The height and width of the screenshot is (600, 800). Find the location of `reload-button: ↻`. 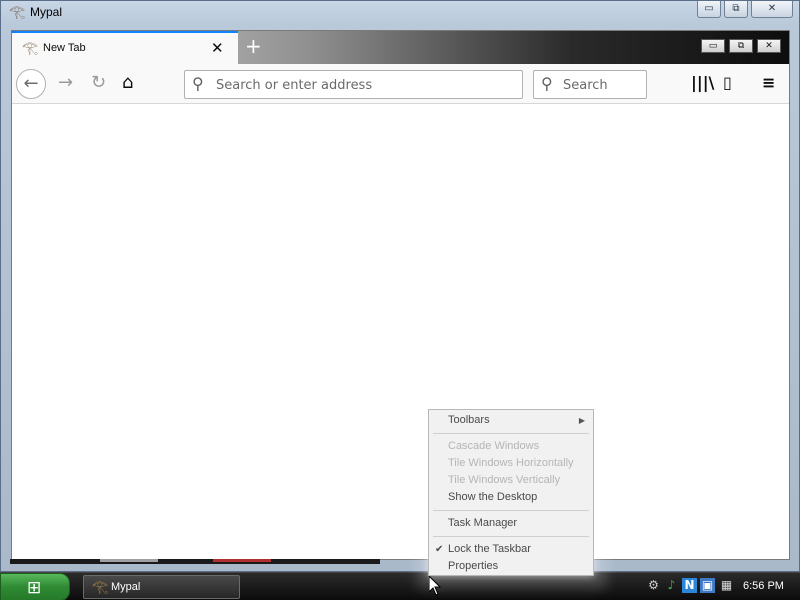

reload-button: ↻ is located at coordinates (98, 83).